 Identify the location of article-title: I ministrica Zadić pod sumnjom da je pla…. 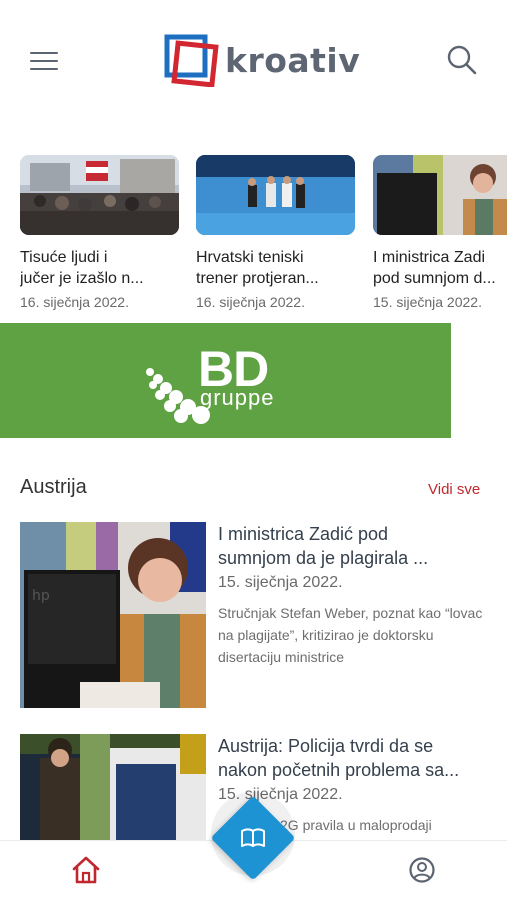
(323, 546).